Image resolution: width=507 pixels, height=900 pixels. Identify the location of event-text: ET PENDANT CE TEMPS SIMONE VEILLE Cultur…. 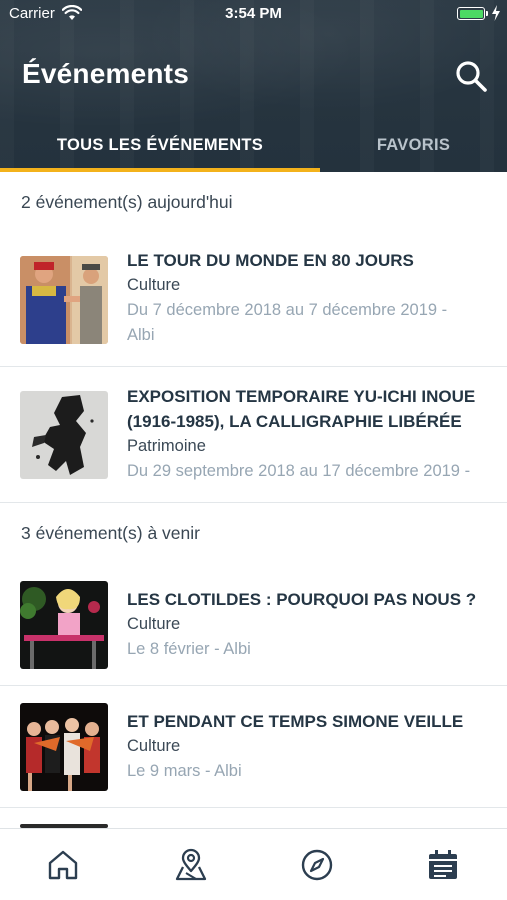
(310, 746).